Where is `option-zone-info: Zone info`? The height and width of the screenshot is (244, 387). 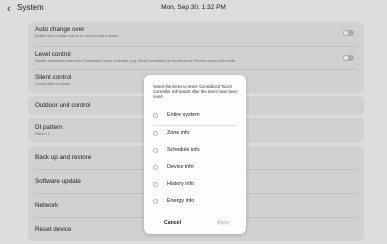
option-zone-info: Zone info is located at coordinates (198, 134).